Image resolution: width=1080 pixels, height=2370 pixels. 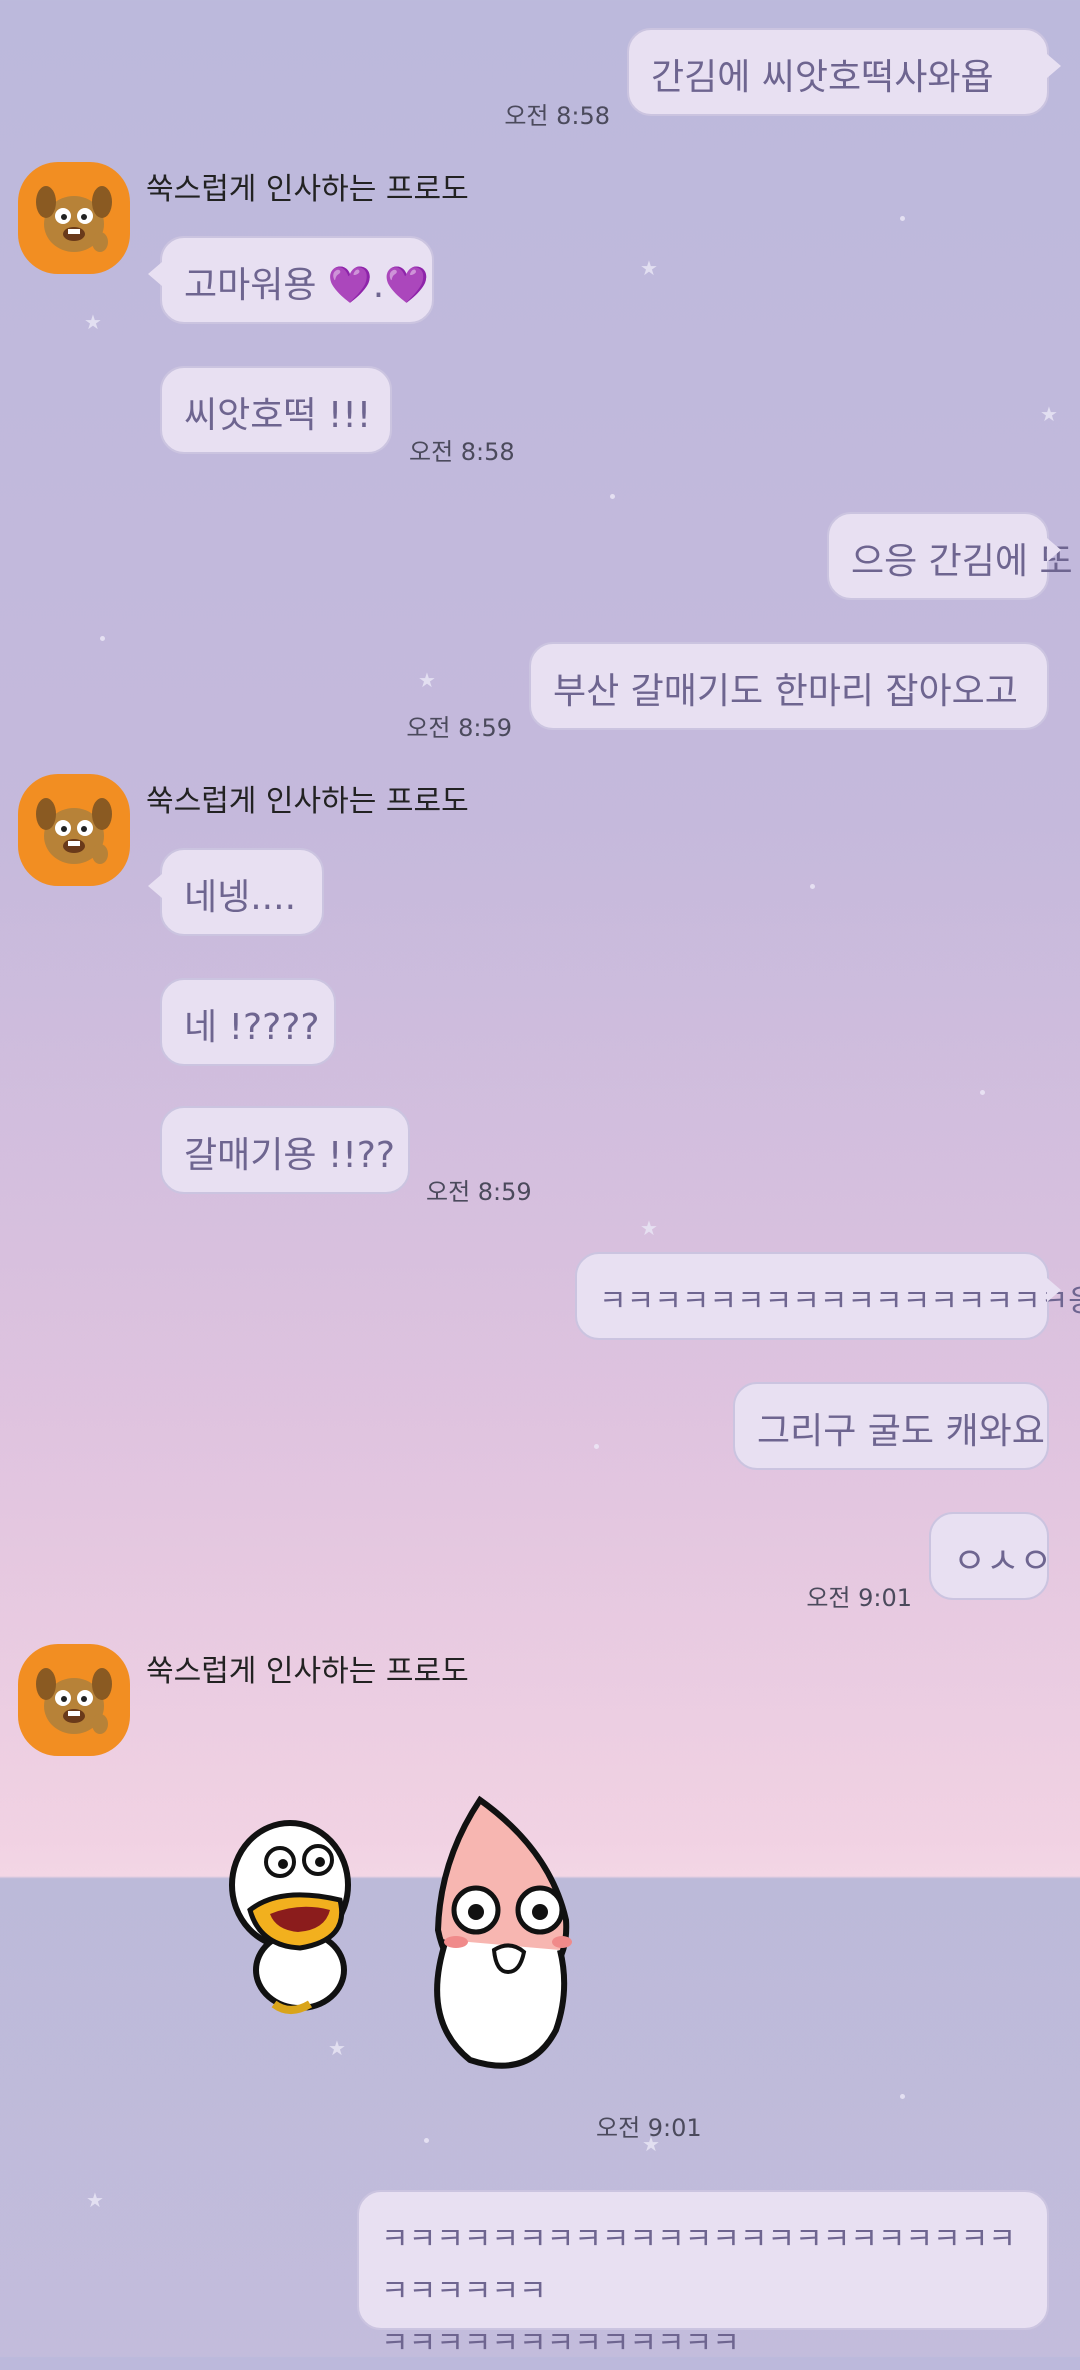 I want to click on message-text: 갈매기용 !!??, so click(x=290, y=1155).